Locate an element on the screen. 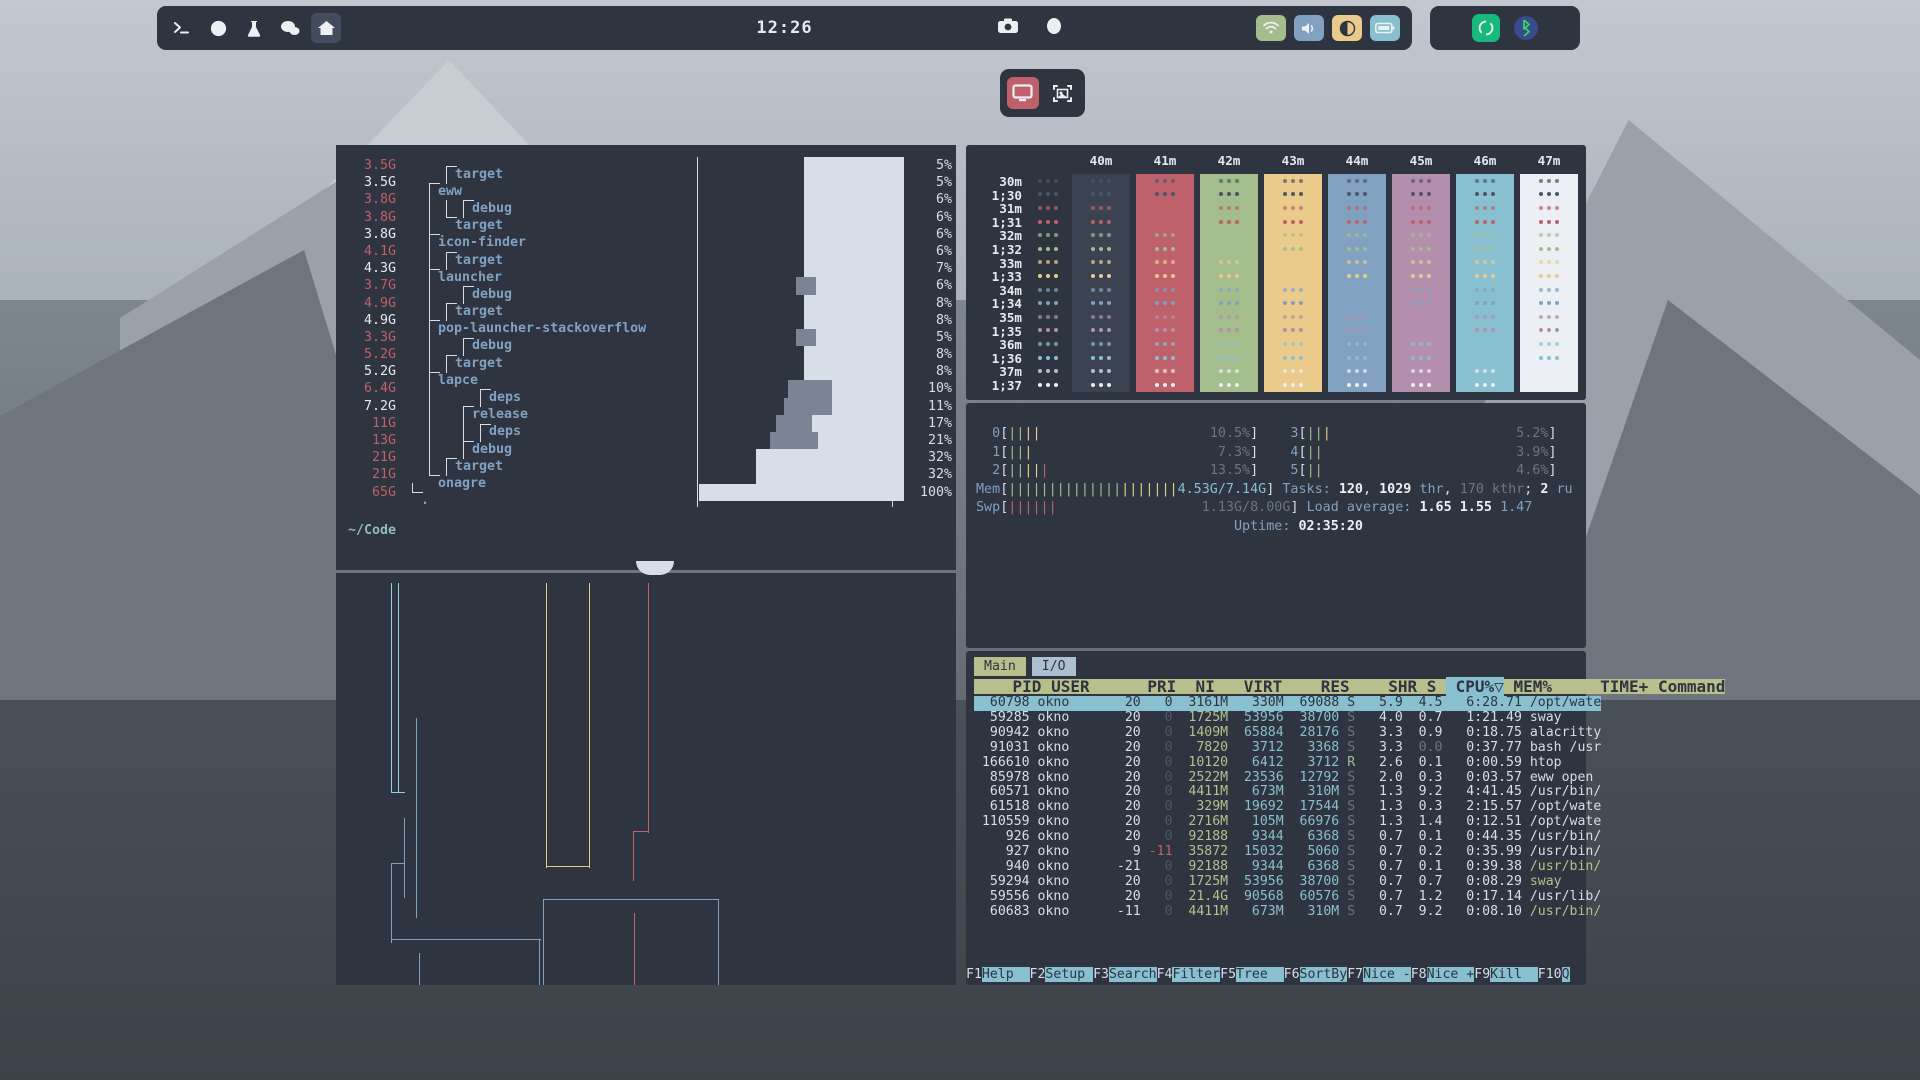  capture-region-button is located at coordinates (1063, 93).